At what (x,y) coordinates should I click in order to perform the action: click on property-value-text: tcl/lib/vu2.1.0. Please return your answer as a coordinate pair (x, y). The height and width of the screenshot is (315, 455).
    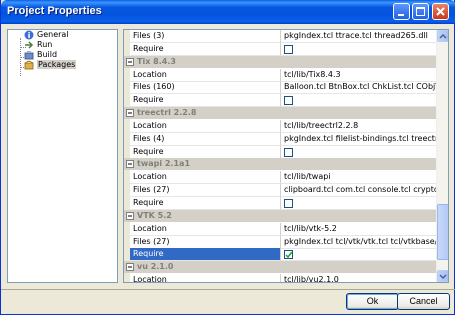
    Looking at the image, I should click on (311, 279).